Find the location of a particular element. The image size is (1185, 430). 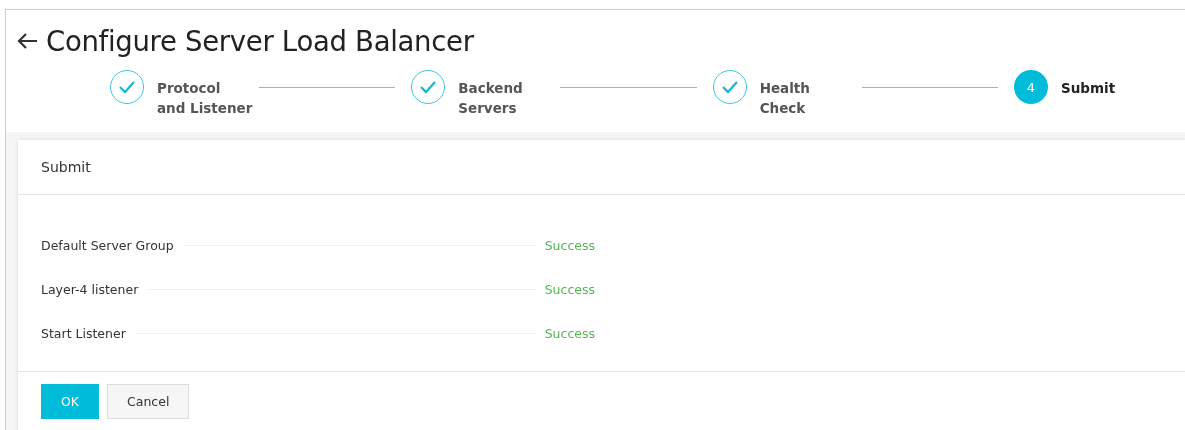

step-label: Submit is located at coordinates (1089, 88).